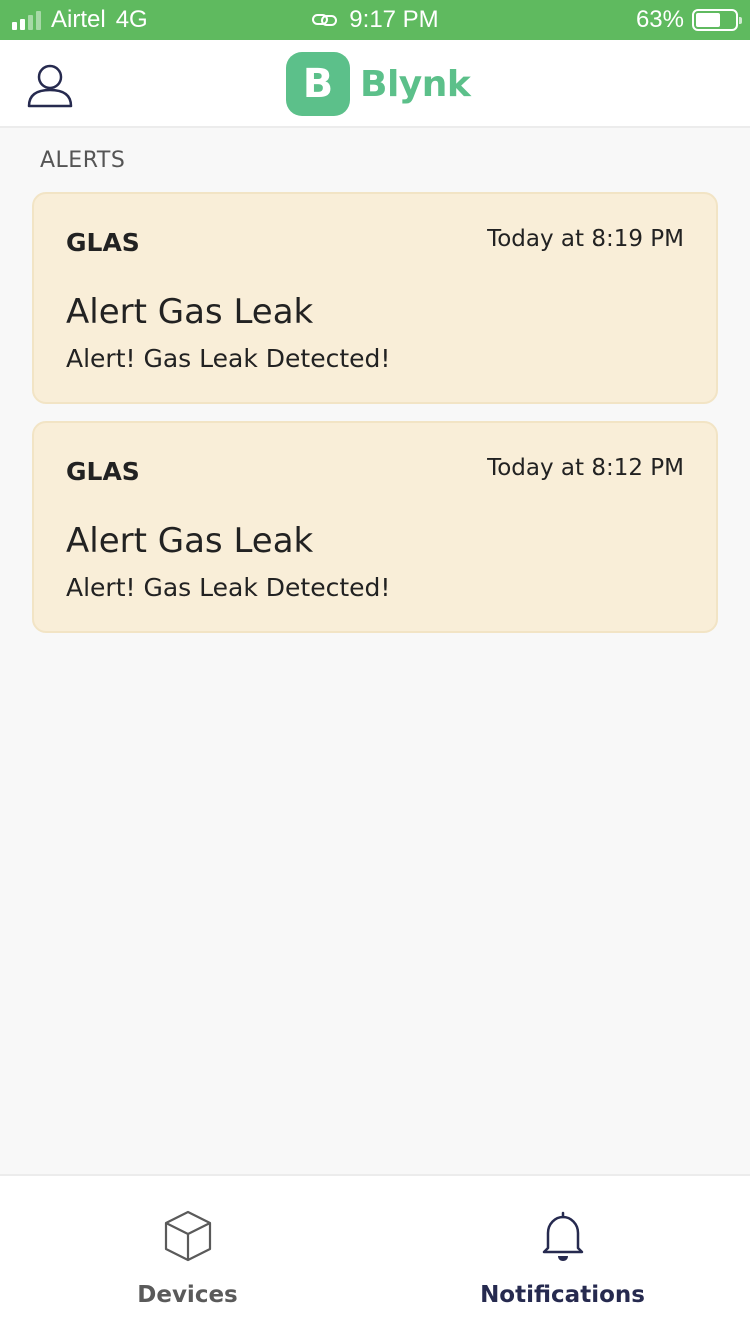 The image size is (750, 1334). I want to click on status-right: 63%, so click(688, 20).